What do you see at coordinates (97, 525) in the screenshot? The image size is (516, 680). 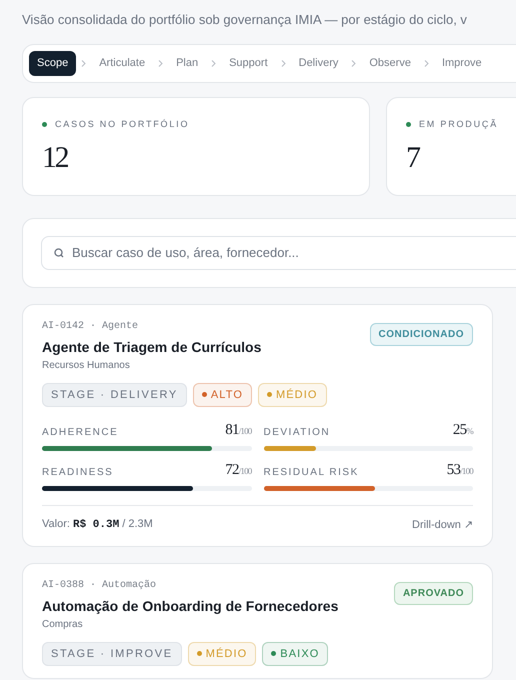 I see `value-text: Valor: R$ 0.3M / 2.3M` at bounding box center [97, 525].